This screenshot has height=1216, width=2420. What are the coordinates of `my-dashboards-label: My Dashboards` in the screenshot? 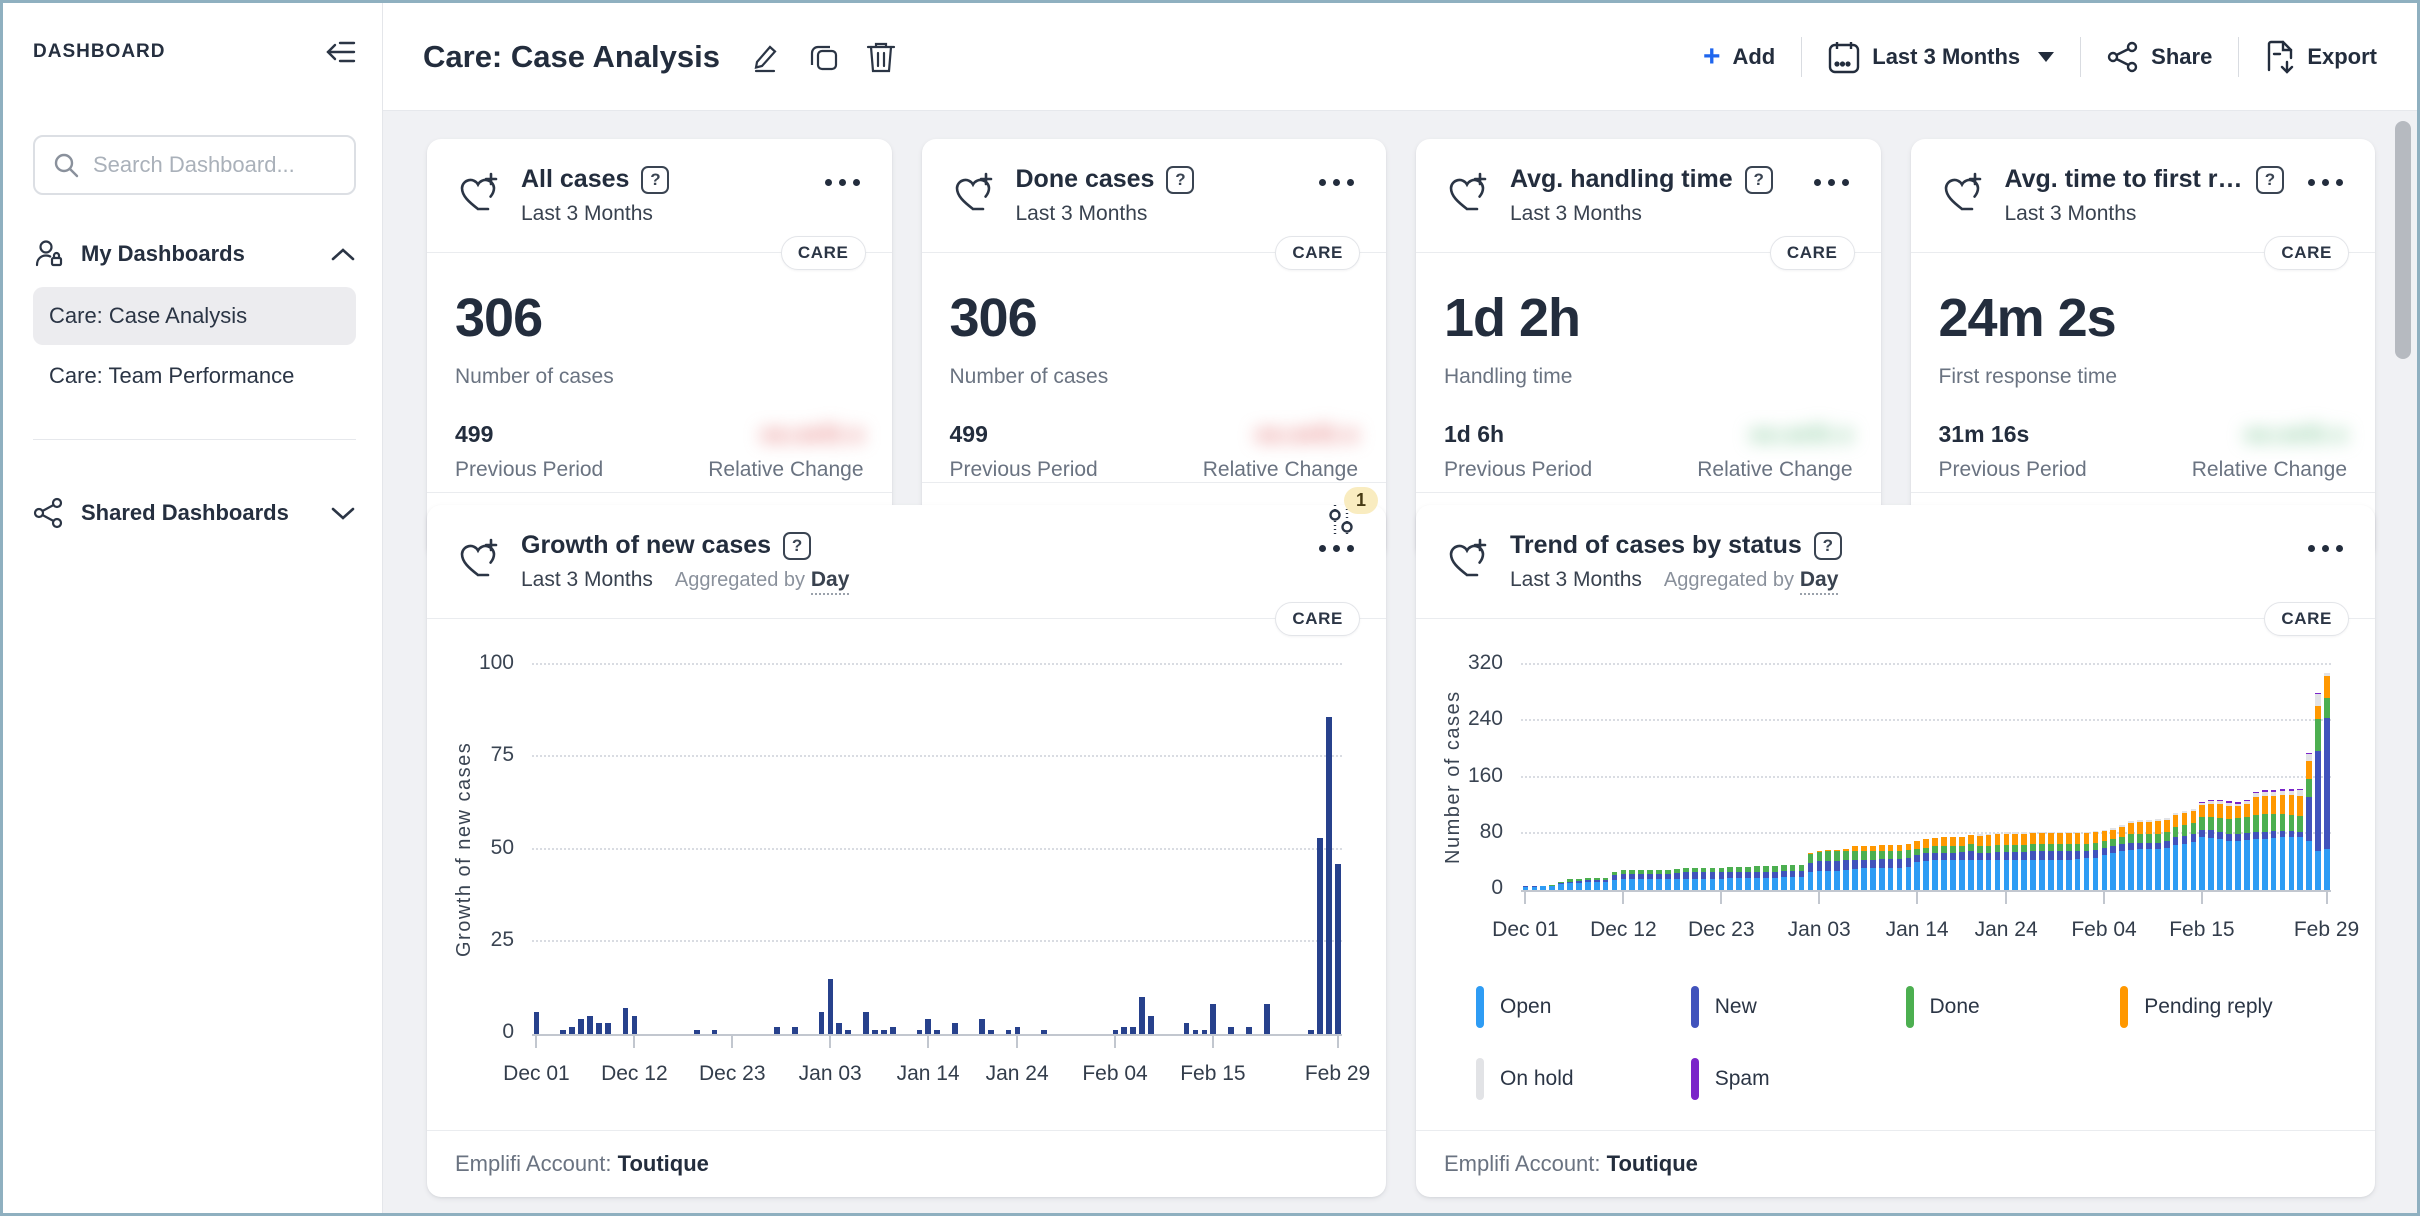 It's located at (163, 253).